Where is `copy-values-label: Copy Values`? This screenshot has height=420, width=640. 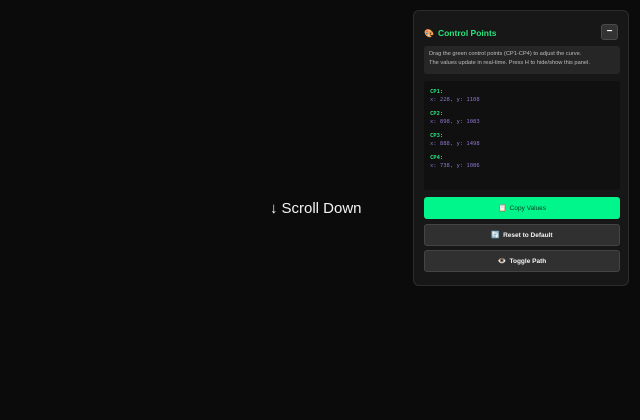 copy-values-label: Copy Values is located at coordinates (528, 208).